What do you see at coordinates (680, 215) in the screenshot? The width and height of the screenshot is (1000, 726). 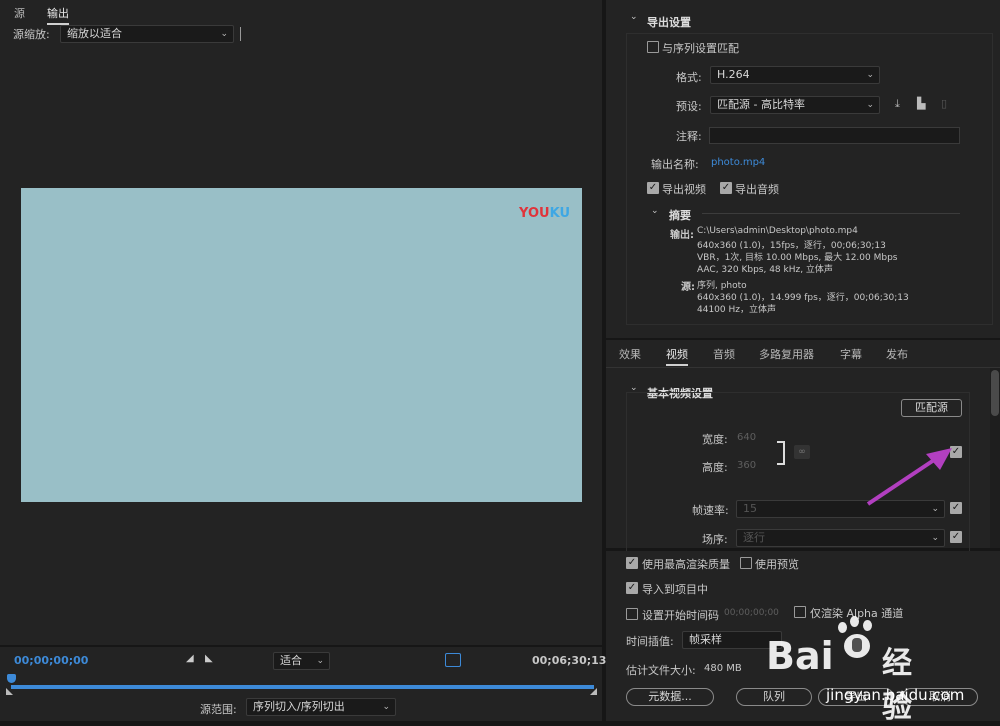 I see `summary-title: 摘要` at bounding box center [680, 215].